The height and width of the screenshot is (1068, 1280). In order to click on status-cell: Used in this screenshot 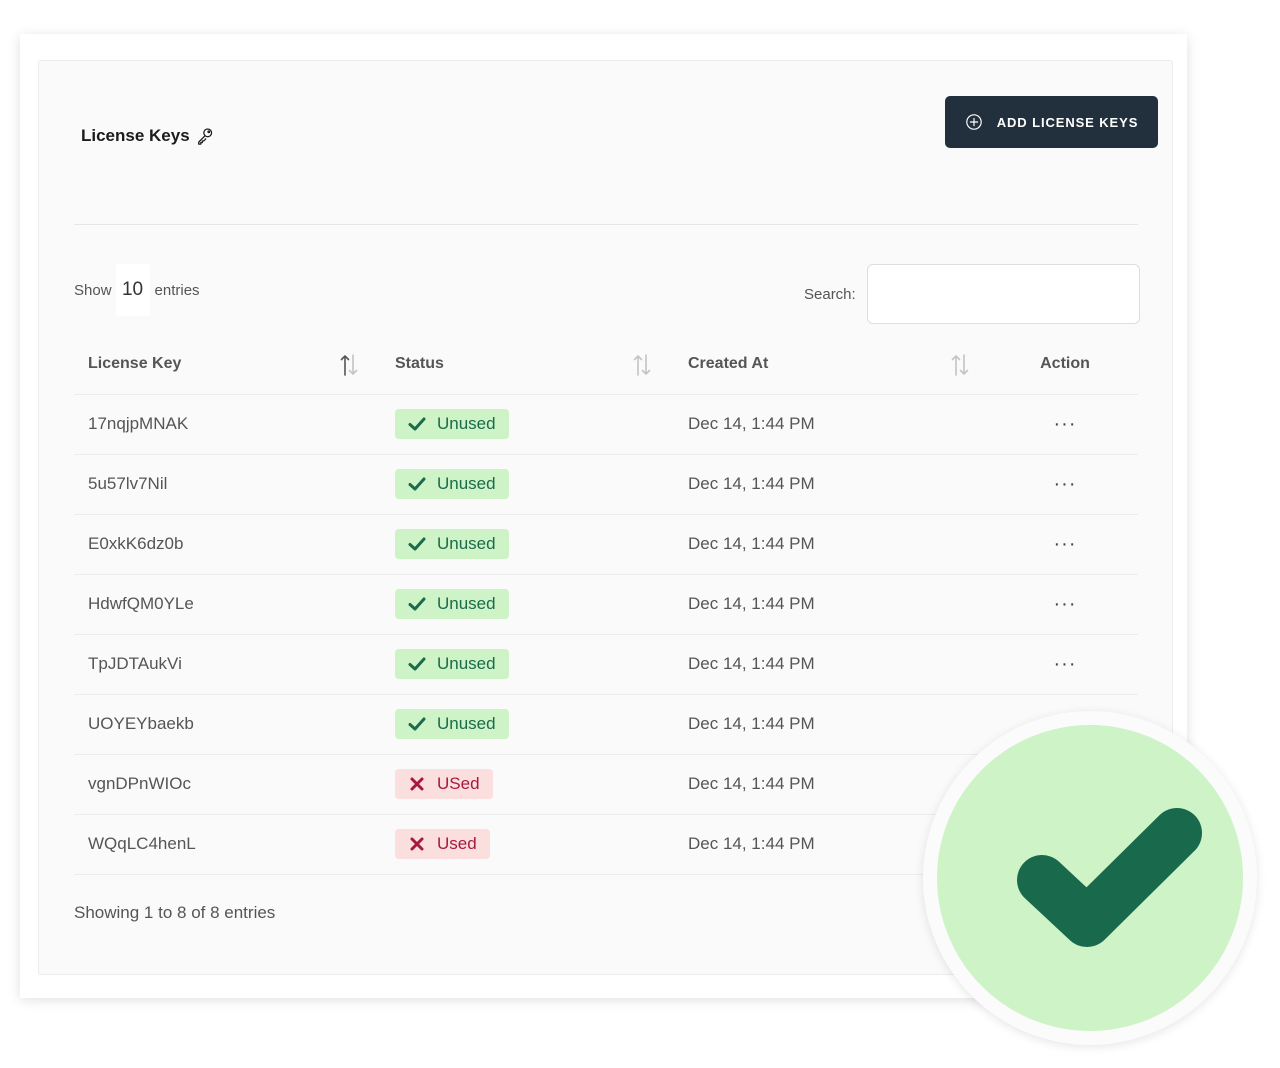, I will do `click(527, 844)`.